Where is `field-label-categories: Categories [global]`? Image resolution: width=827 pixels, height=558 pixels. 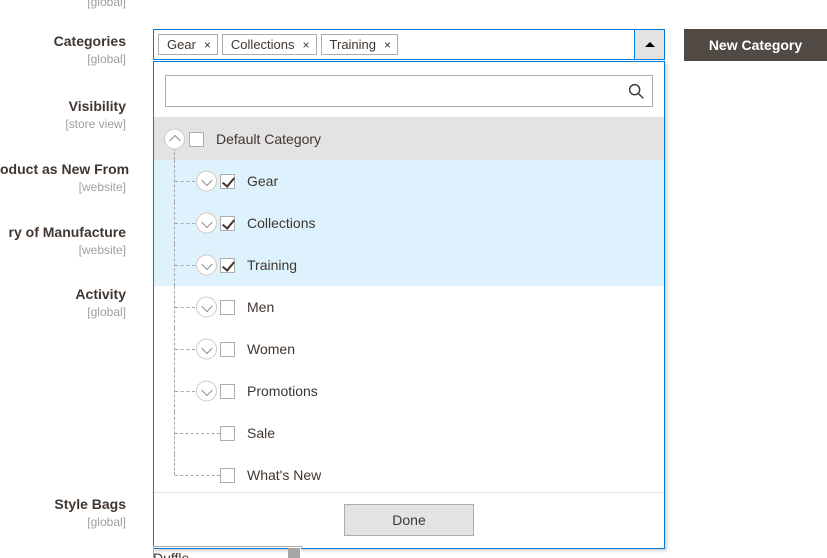
field-label-categories: Categories [global] is located at coordinates (70, 50).